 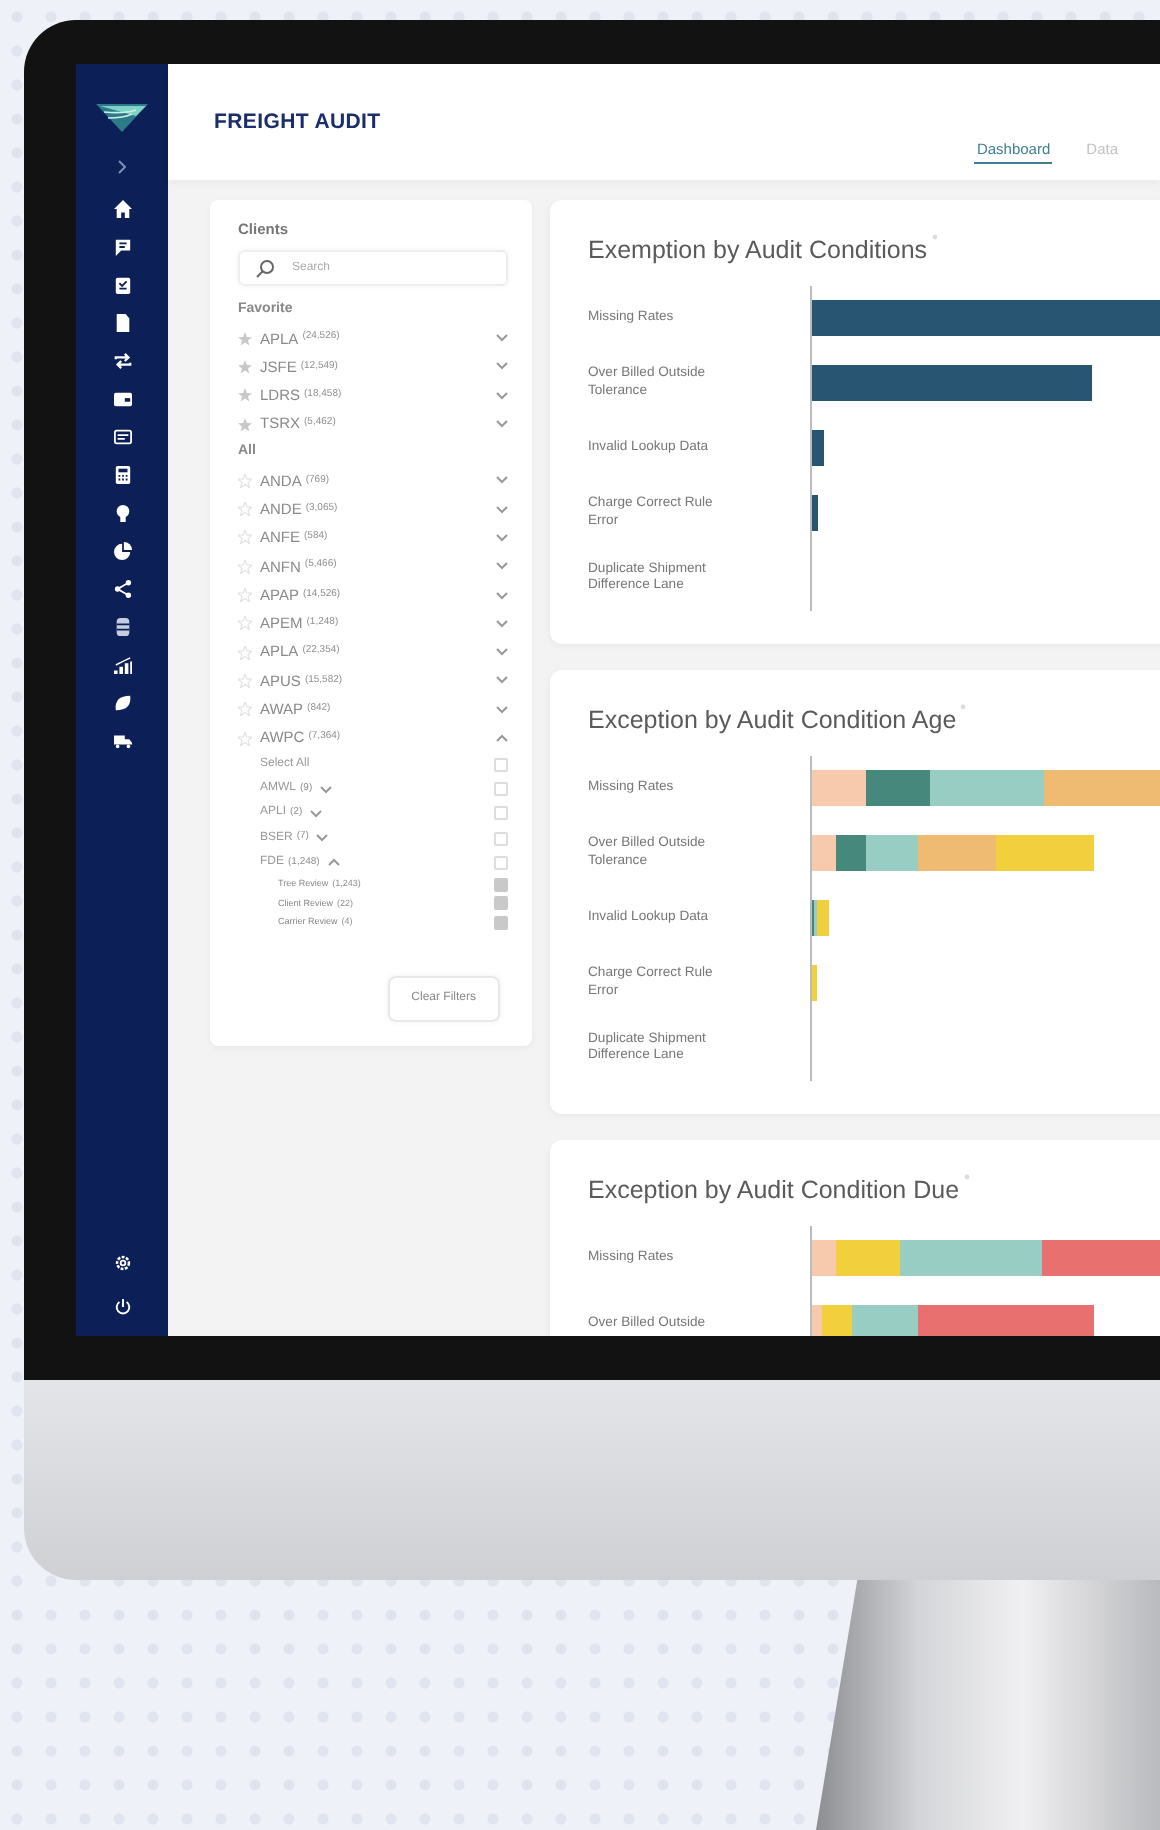 I want to click on power-icon, so click(x=122, y=1307).